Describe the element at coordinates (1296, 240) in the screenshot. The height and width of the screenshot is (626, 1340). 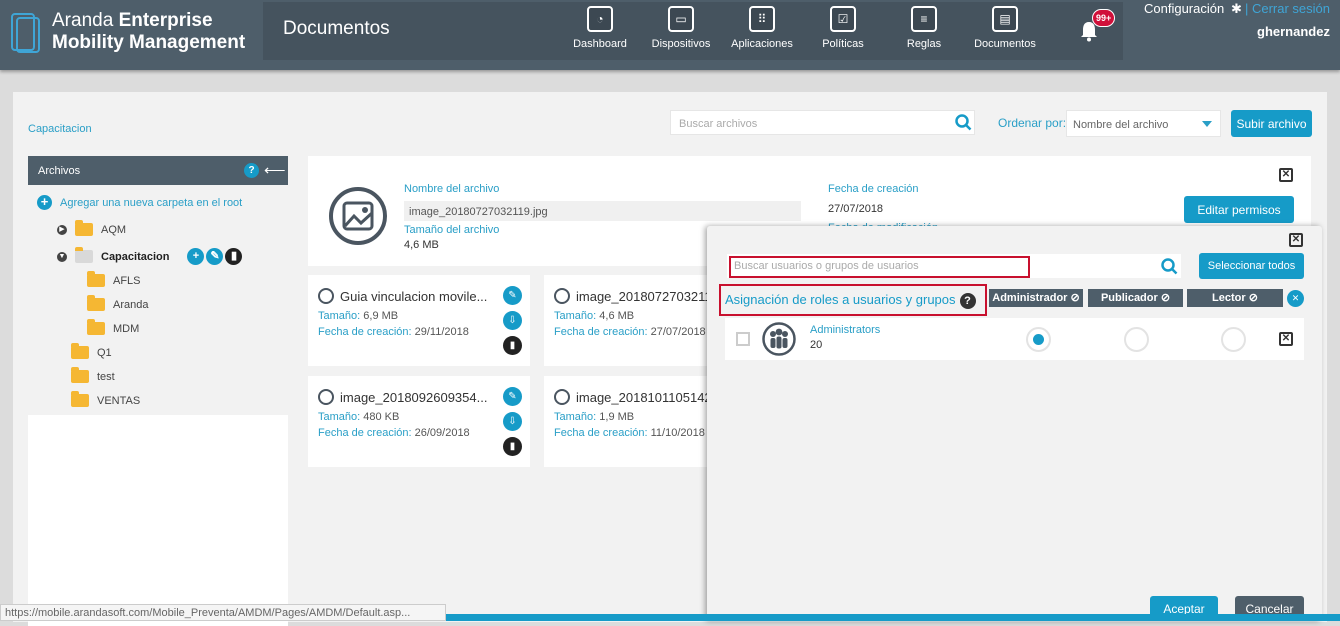
I see `close-modal-icon: ✕` at that location.